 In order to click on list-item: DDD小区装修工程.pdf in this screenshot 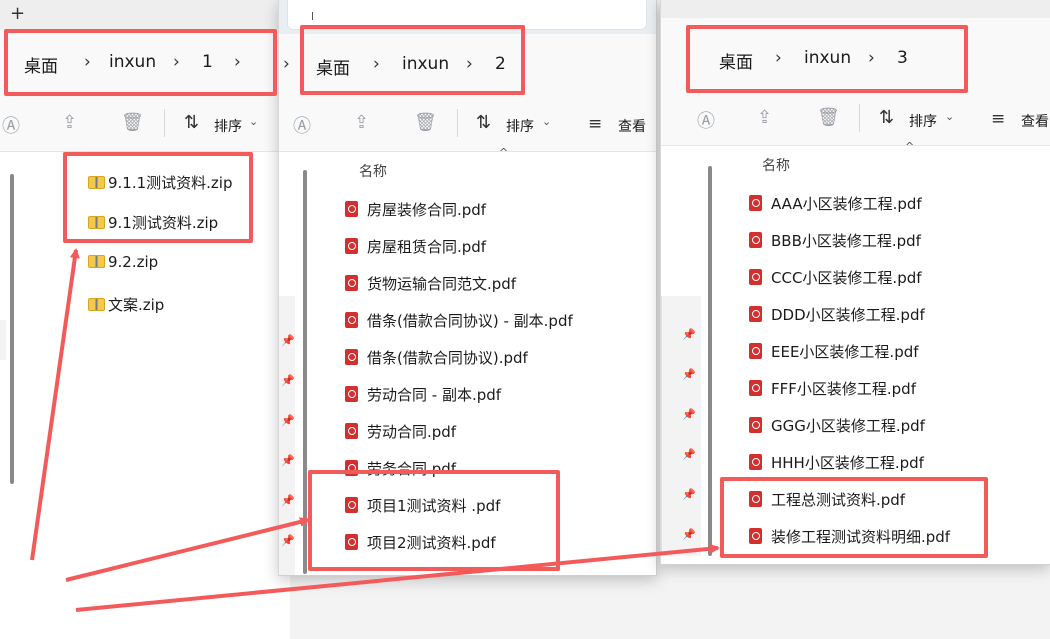, I will do `click(837, 314)`.